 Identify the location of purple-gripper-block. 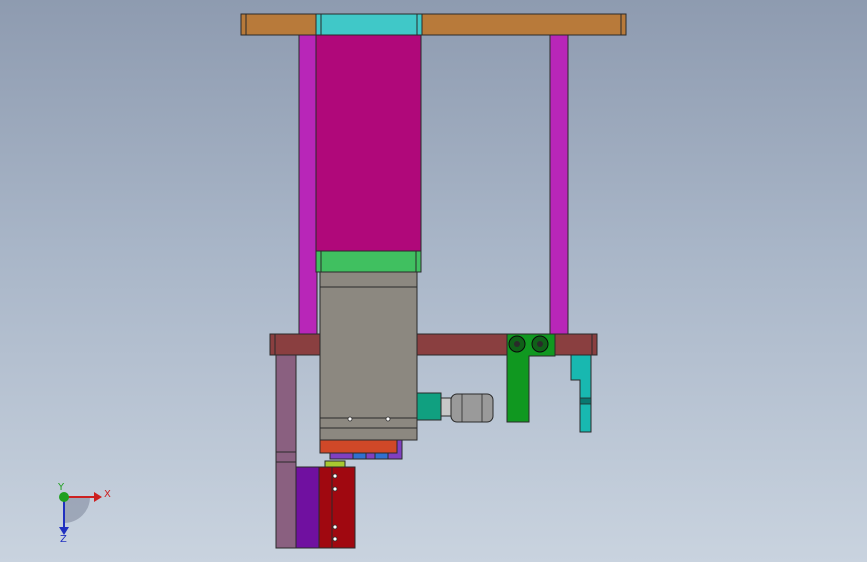
(308, 507).